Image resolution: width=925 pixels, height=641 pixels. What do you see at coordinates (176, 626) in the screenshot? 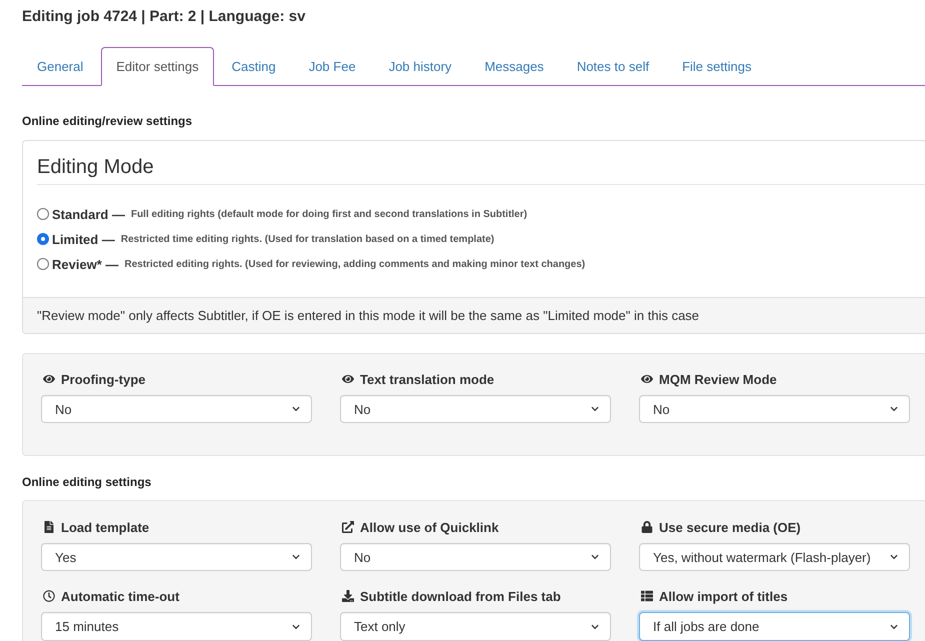
I see `dropdown: 15 minutes` at bounding box center [176, 626].